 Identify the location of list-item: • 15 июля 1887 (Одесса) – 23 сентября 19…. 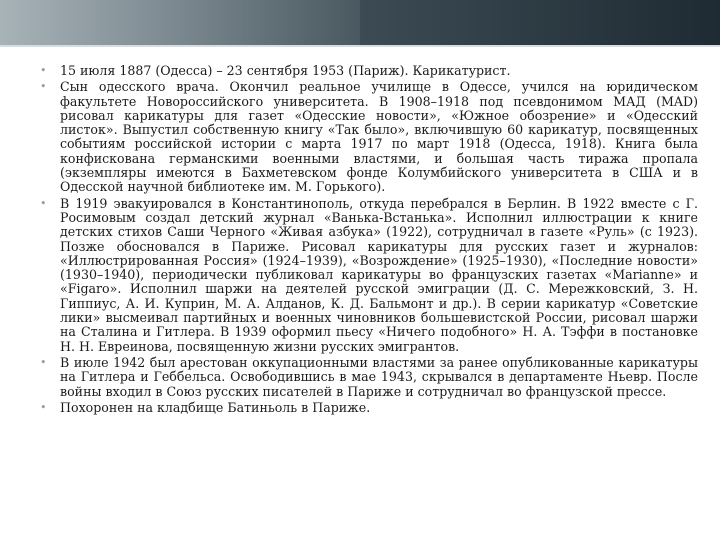
(369, 70).